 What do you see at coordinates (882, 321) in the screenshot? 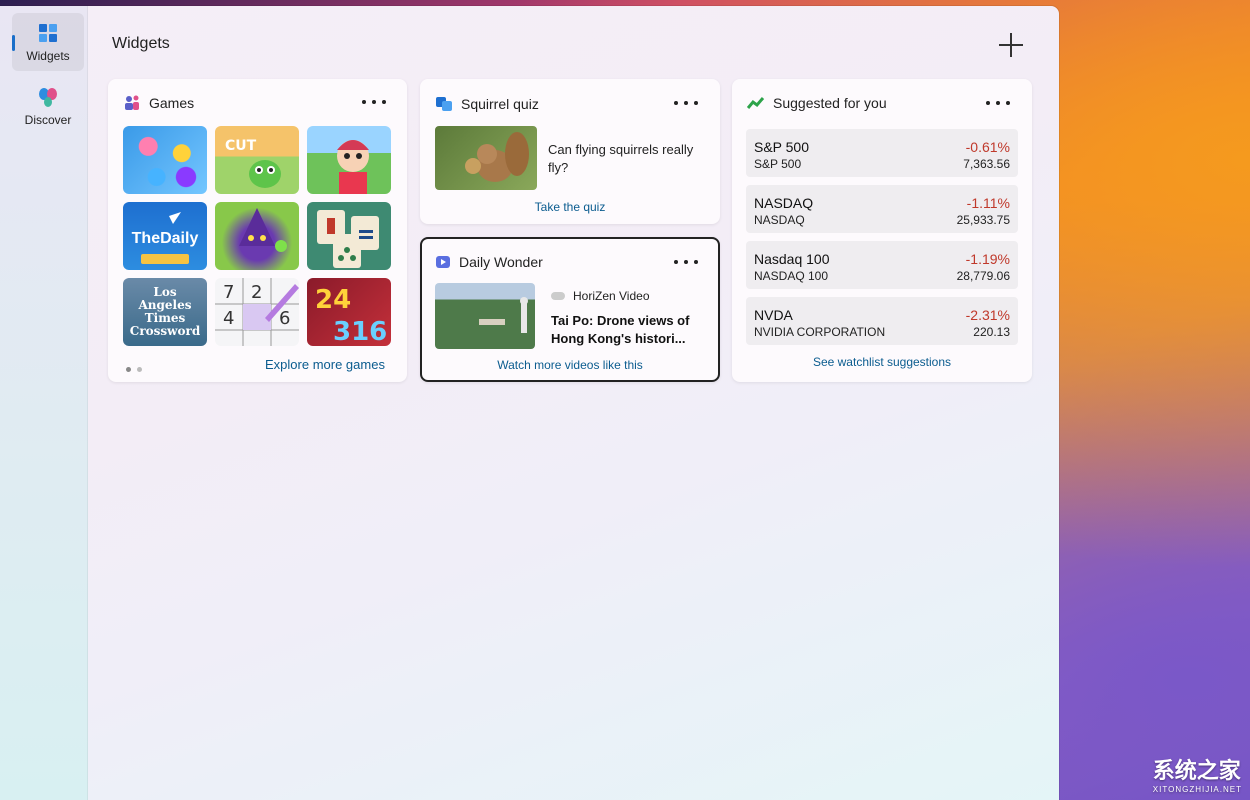
I see `stock-row-nvda: NVDA NVIDIA CORPORATION -2.31% 220.13` at bounding box center [882, 321].